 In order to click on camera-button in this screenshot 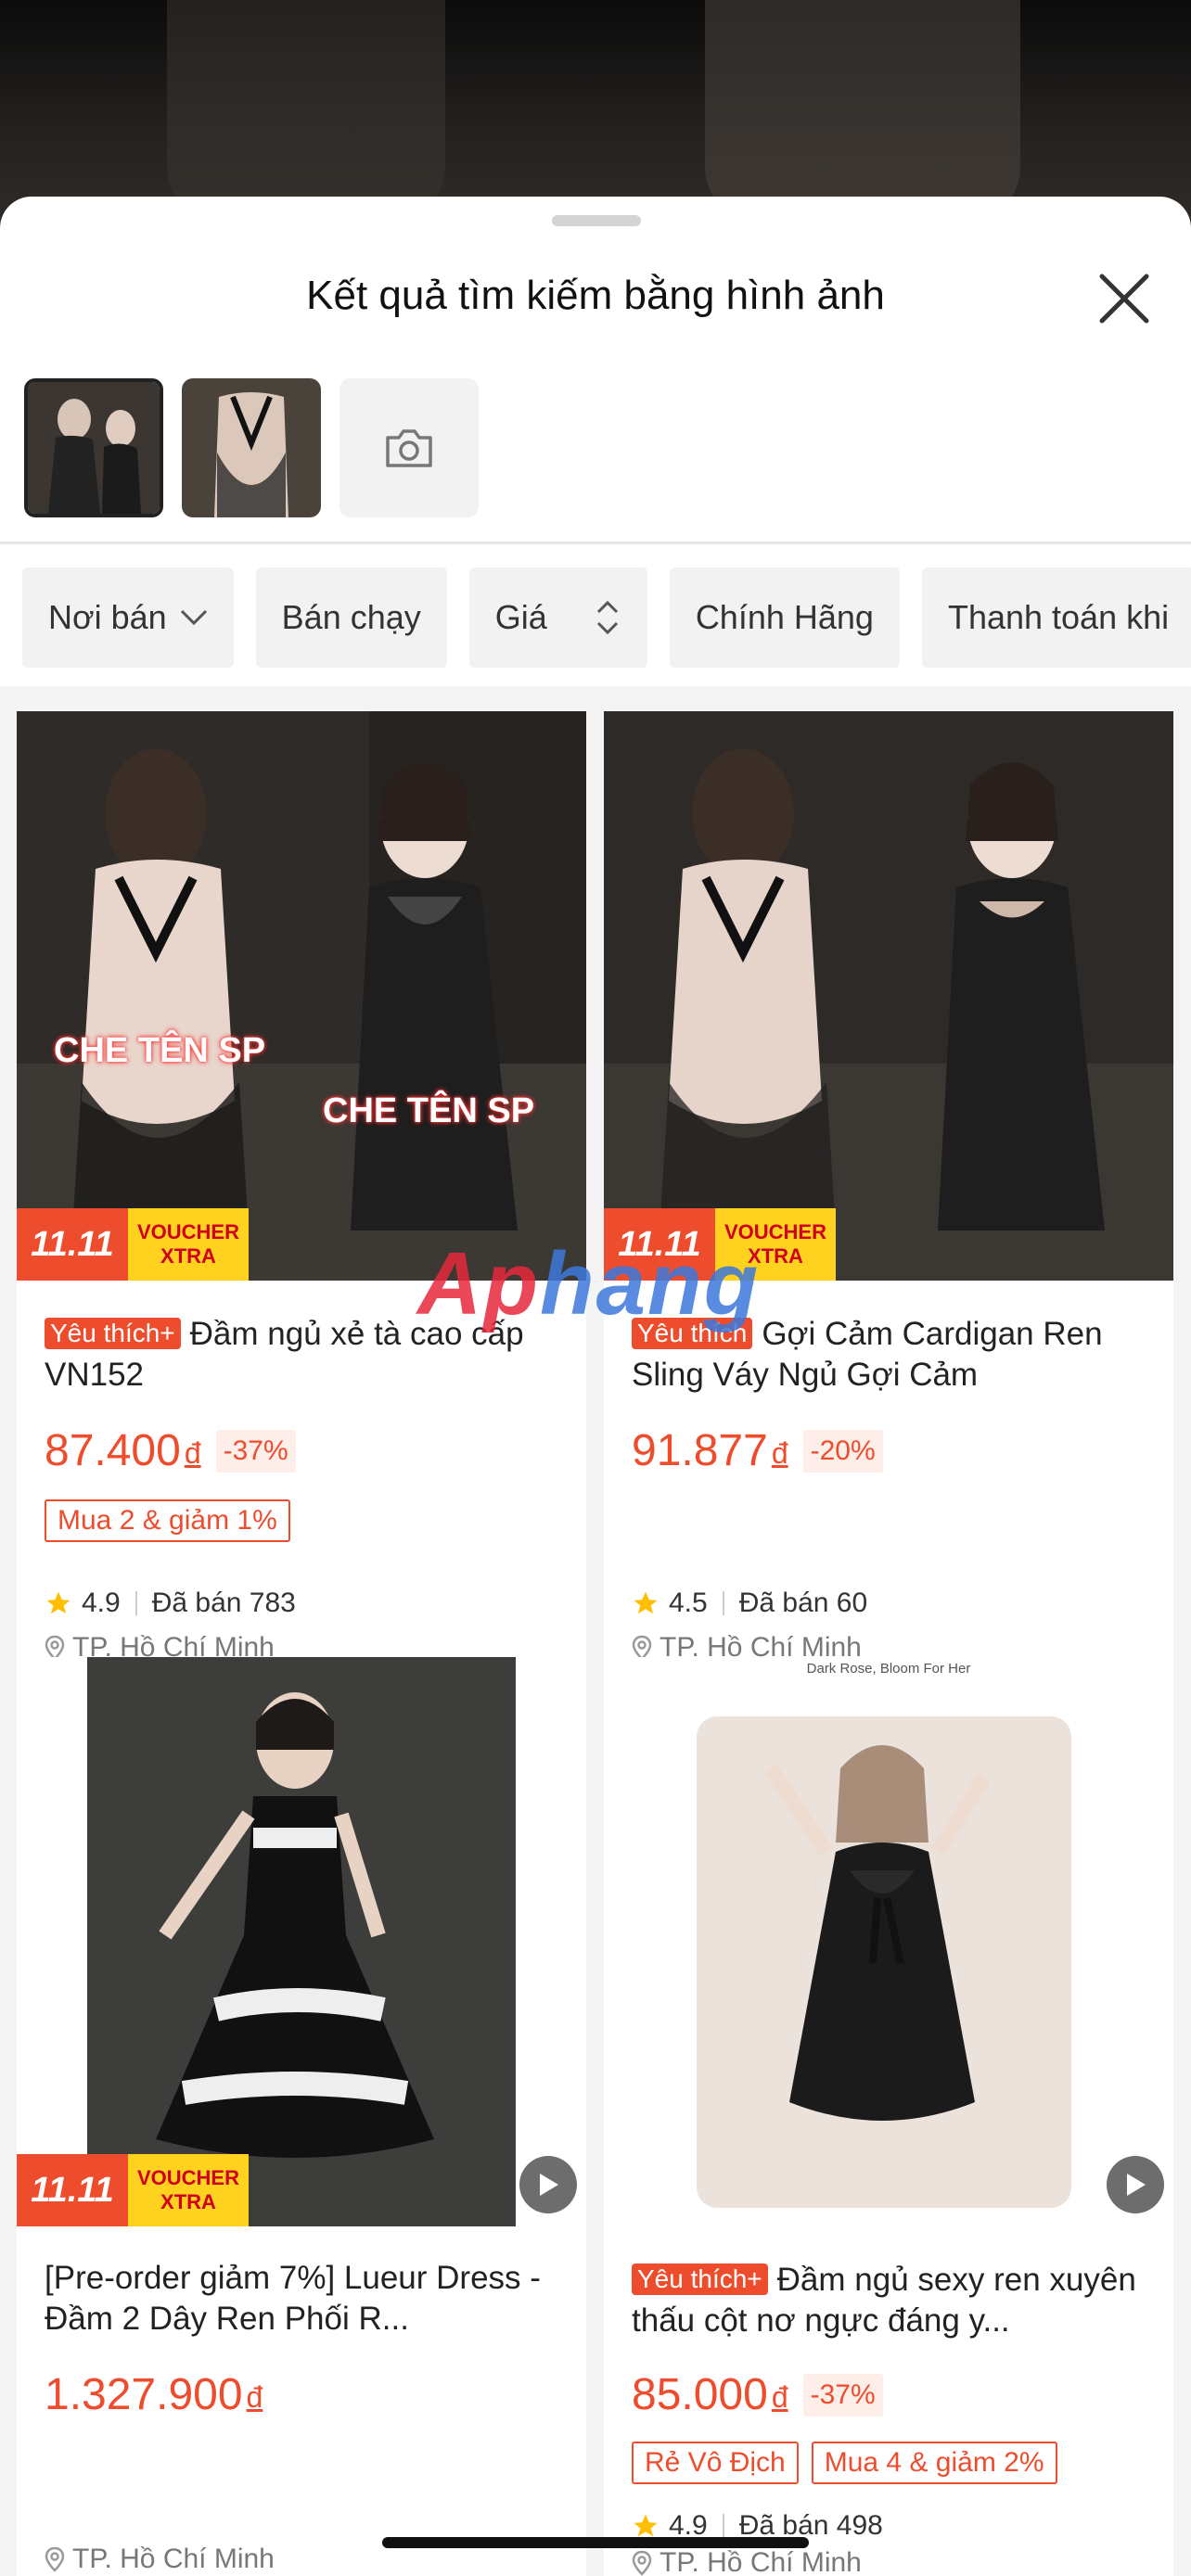, I will do `click(409, 447)`.